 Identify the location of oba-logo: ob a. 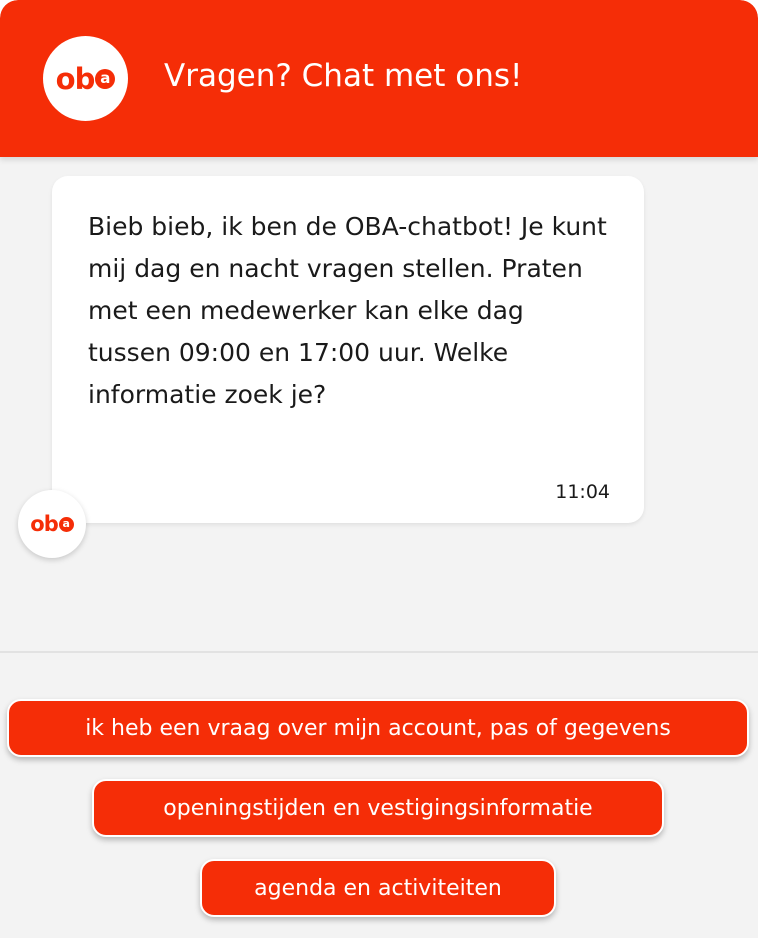
(85, 78).